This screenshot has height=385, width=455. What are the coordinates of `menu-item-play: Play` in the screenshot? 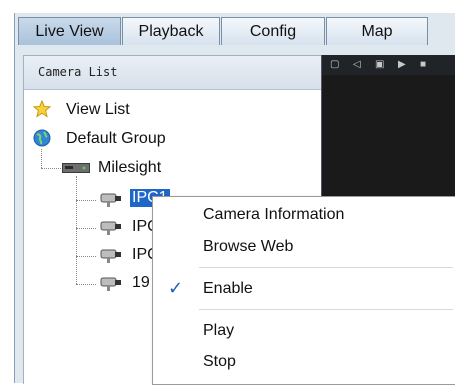 It's located at (304, 331).